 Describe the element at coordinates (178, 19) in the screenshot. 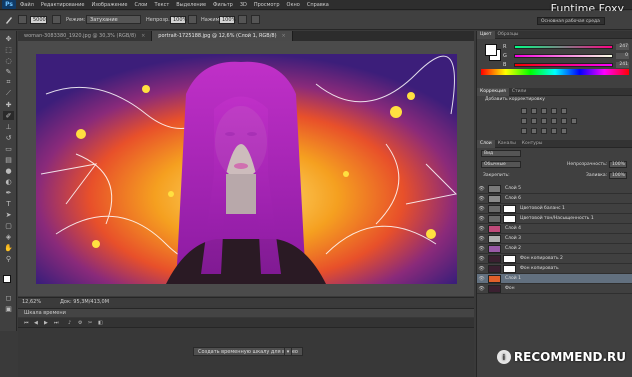

I see `opacity-field: 100%` at that location.